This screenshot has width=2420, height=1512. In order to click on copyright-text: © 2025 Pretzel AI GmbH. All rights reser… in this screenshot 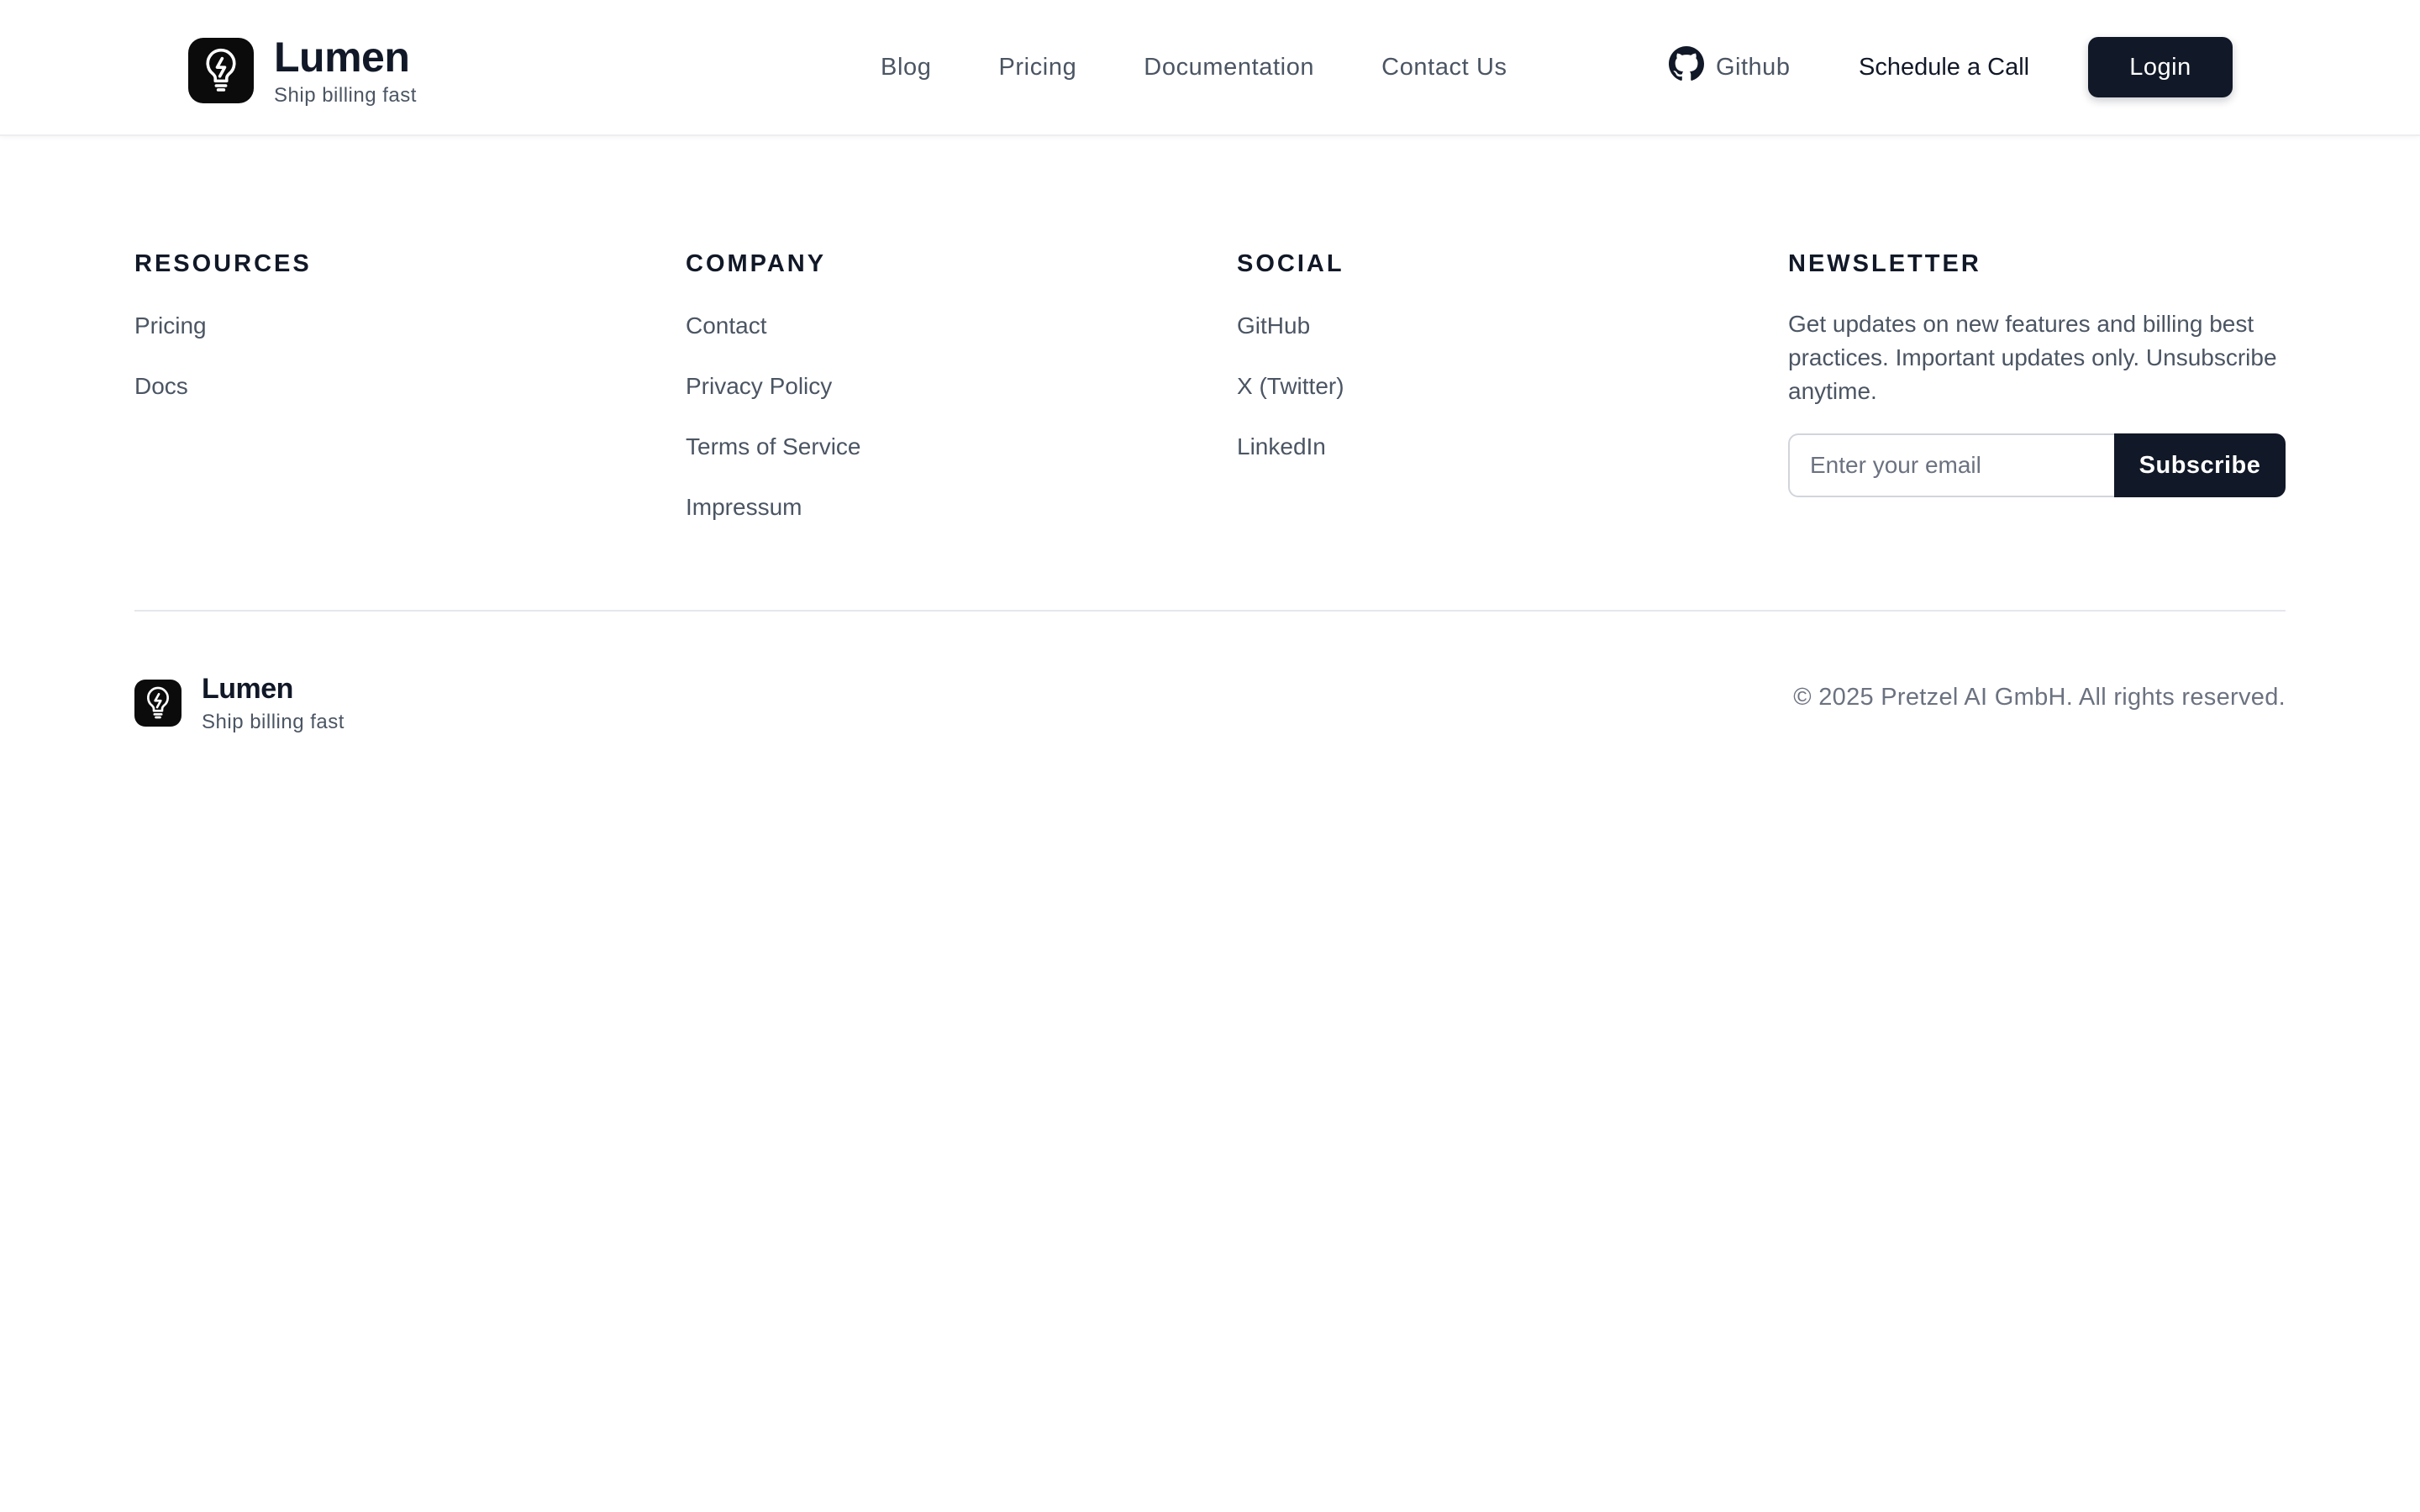, I will do `click(2040, 697)`.